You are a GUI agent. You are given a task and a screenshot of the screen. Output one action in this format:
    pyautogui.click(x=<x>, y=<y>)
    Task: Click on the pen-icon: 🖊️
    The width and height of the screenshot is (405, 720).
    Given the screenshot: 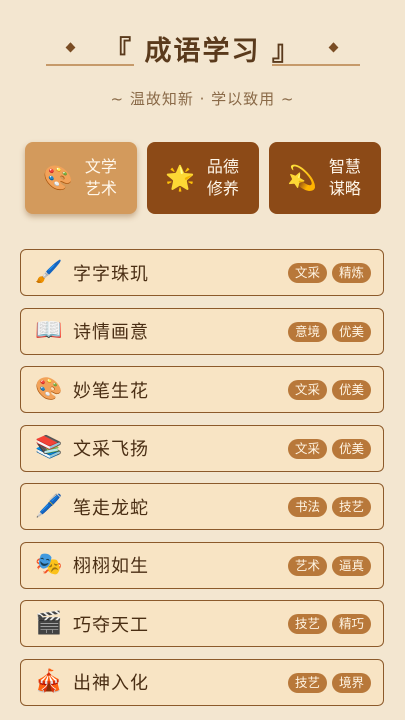 What is the action you would take?
    pyautogui.click(x=49, y=506)
    